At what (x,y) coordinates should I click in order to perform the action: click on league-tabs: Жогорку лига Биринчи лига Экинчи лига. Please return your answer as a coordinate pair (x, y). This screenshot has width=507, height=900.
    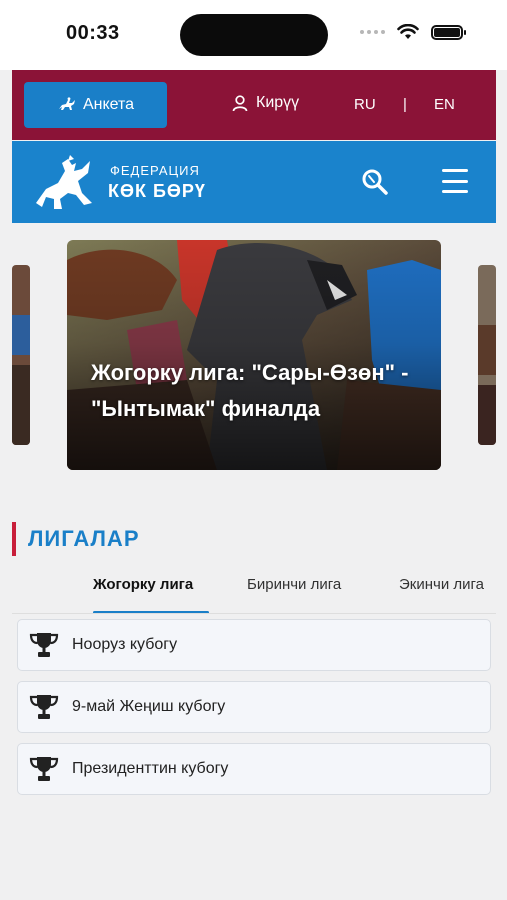
    Looking at the image, I should click on (254, 588).